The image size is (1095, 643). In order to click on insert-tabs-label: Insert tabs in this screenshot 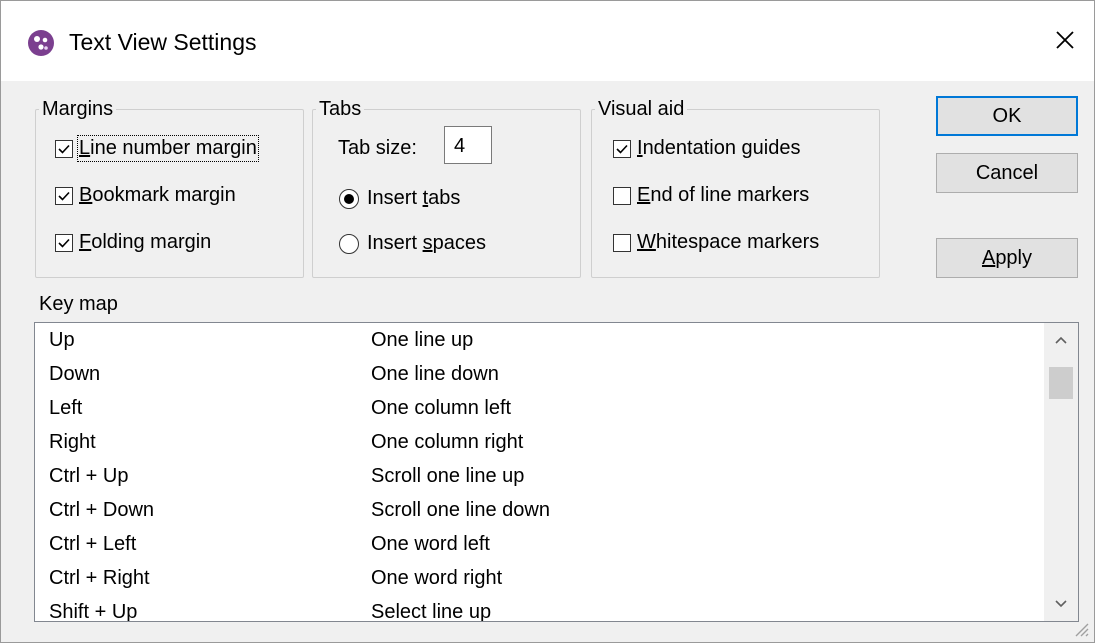, I will do `click(414, 198)`.